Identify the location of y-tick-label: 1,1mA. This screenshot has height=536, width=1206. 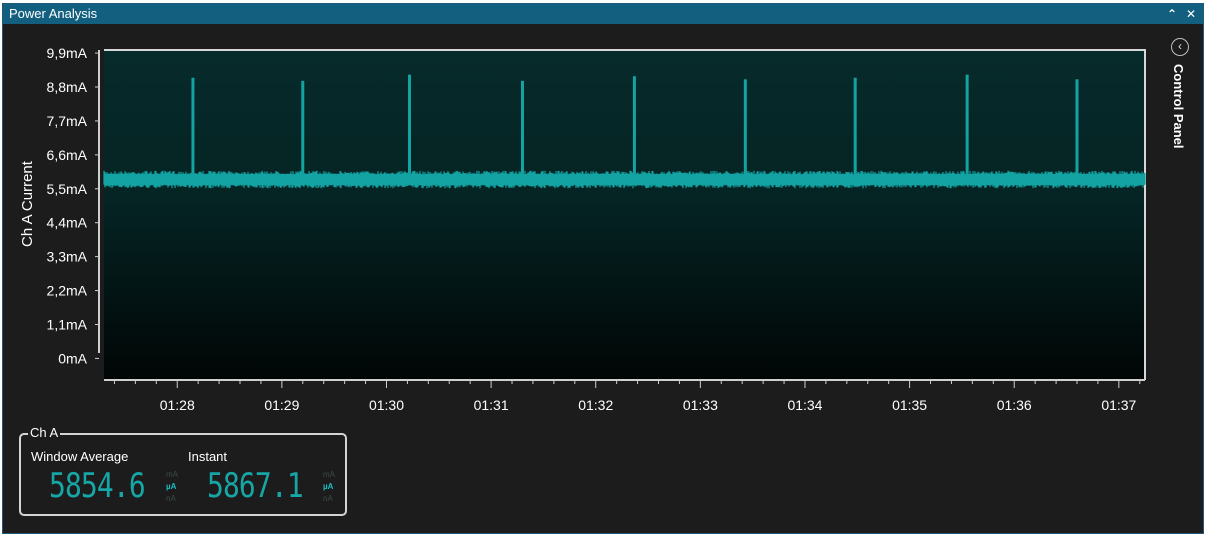
(67, 324).